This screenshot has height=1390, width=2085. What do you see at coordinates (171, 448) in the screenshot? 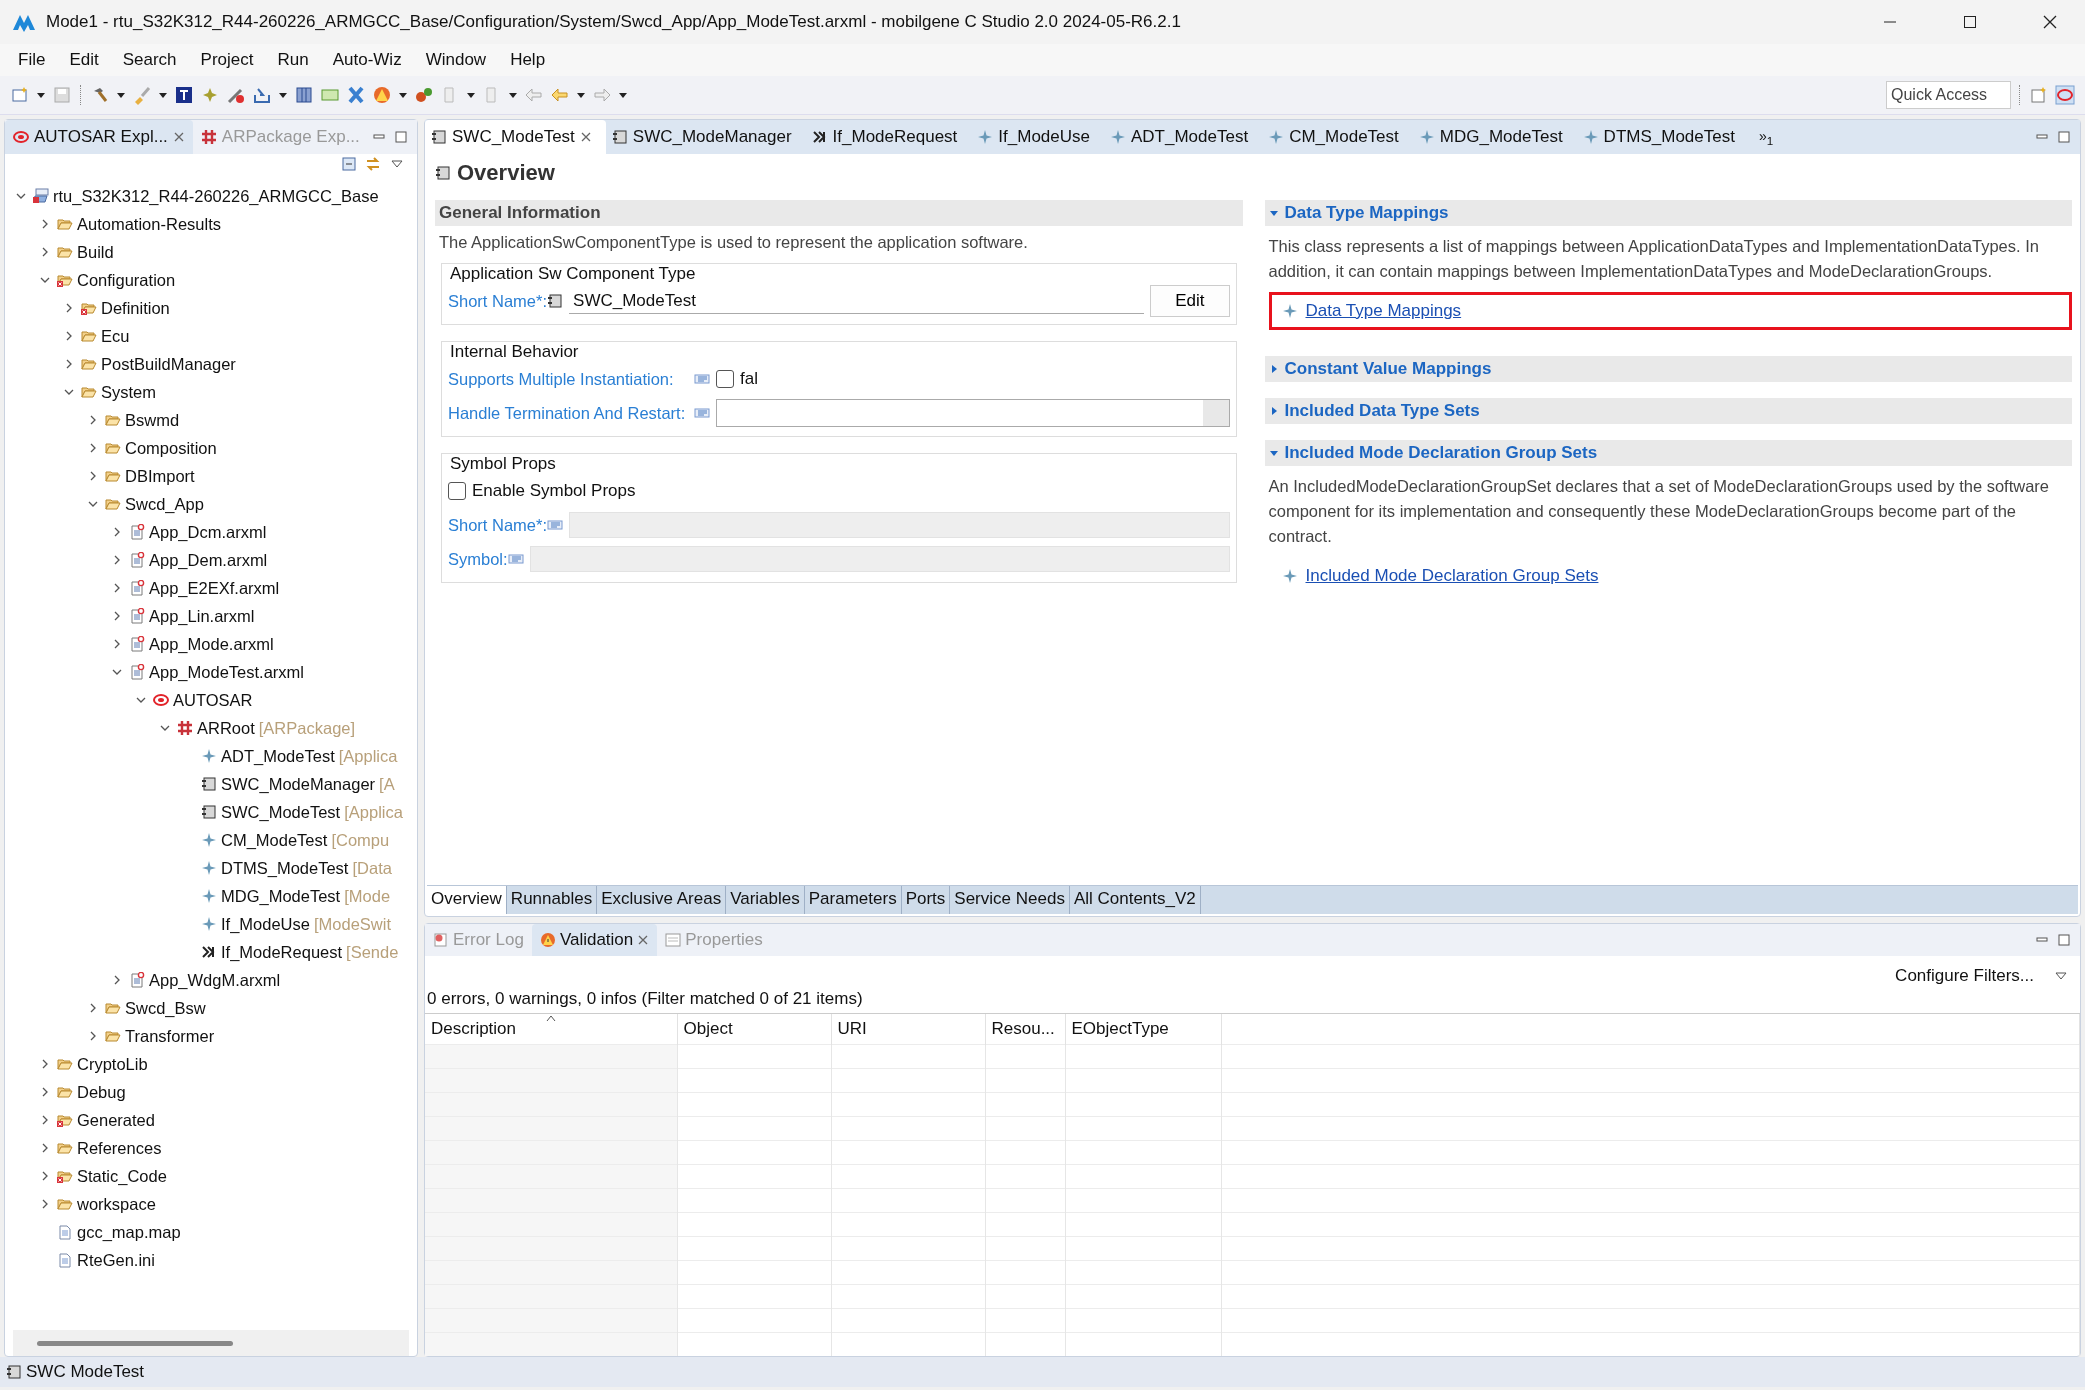
I see `tree-item: Composition` at bounding box center [171, 448].